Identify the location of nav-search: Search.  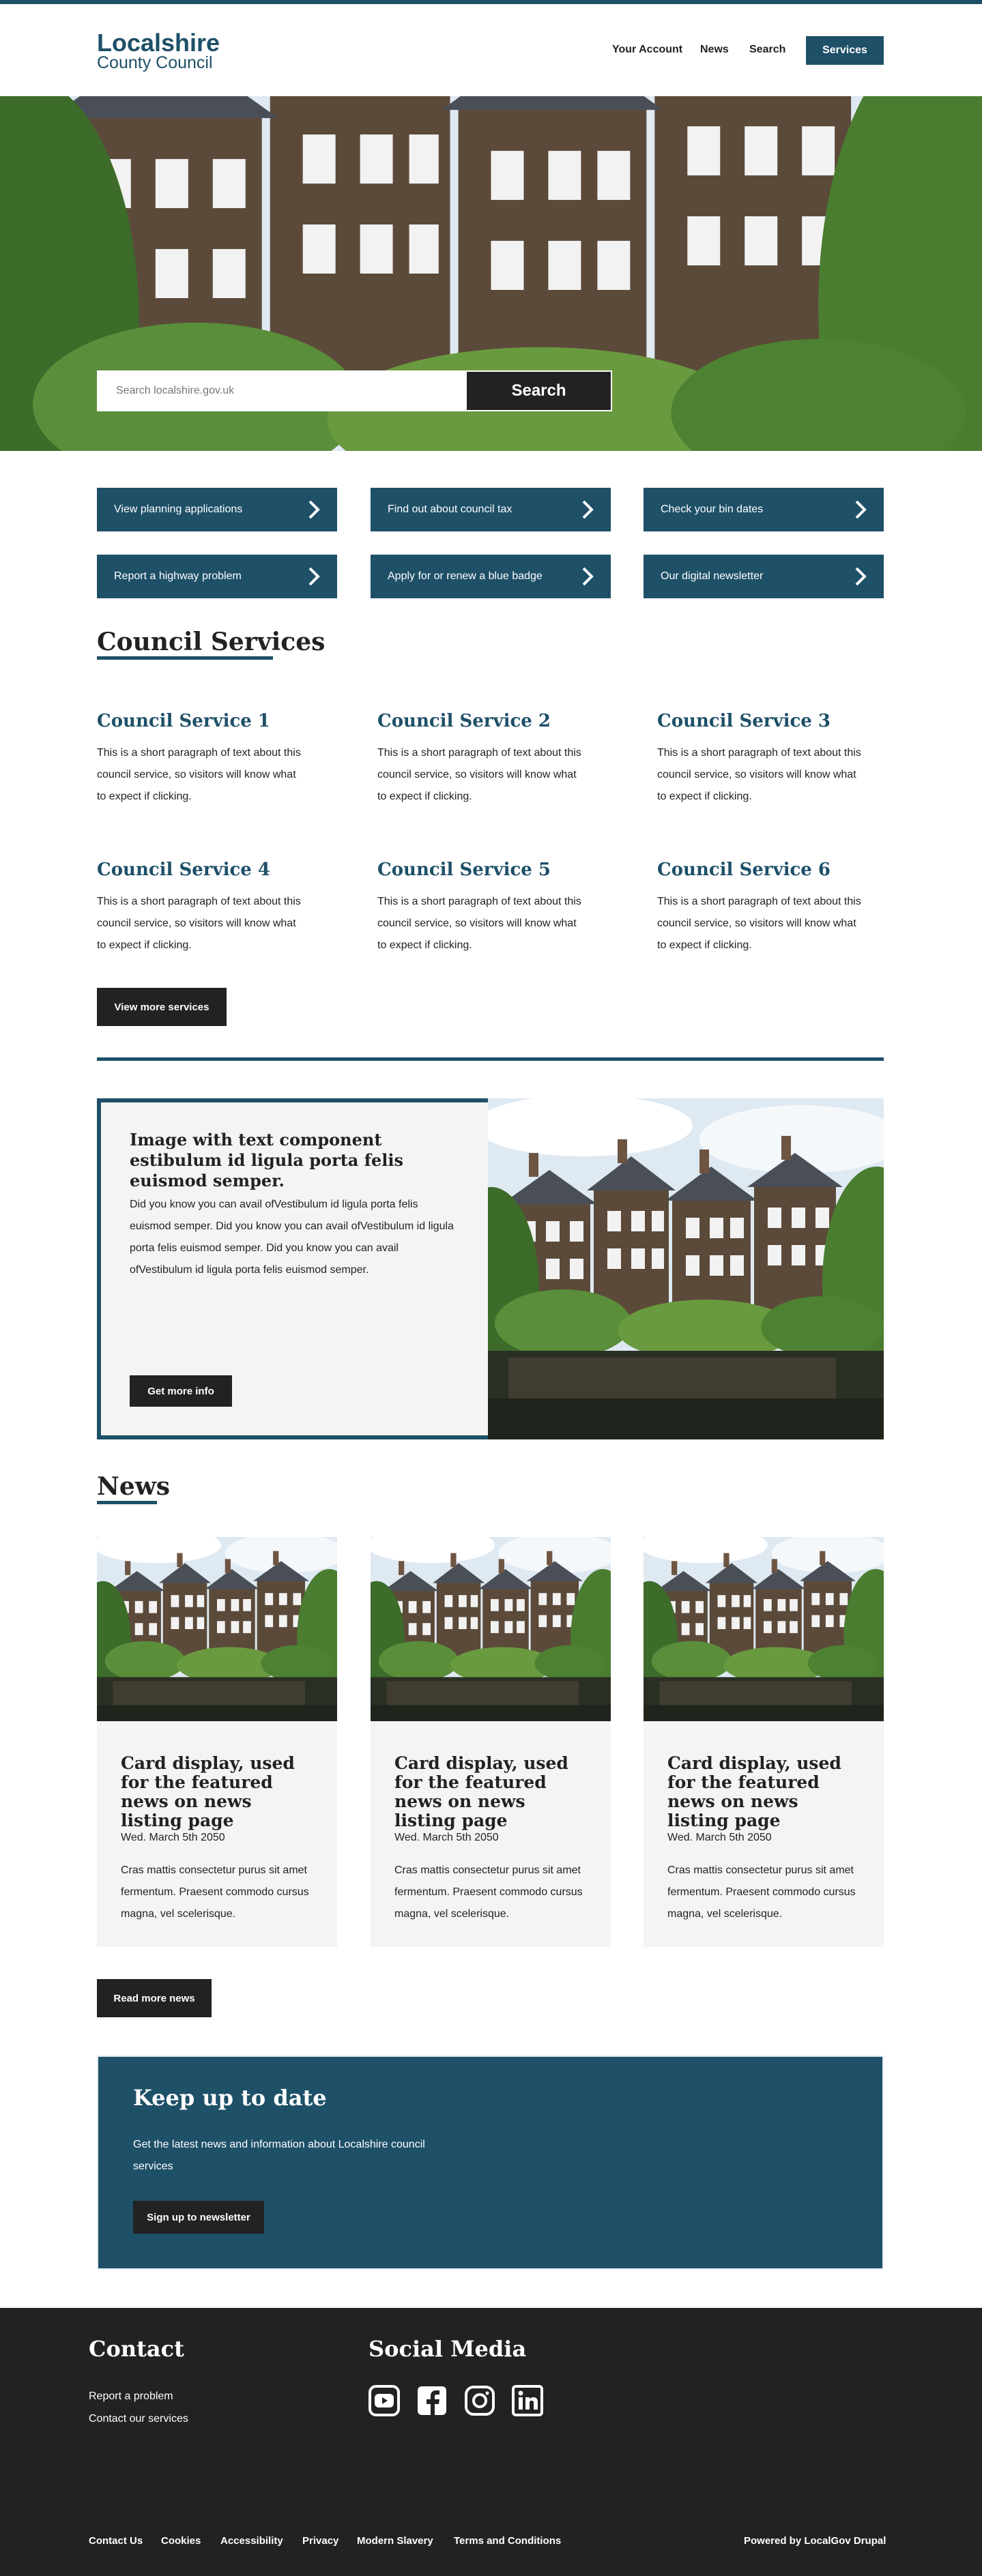
(767, 50).